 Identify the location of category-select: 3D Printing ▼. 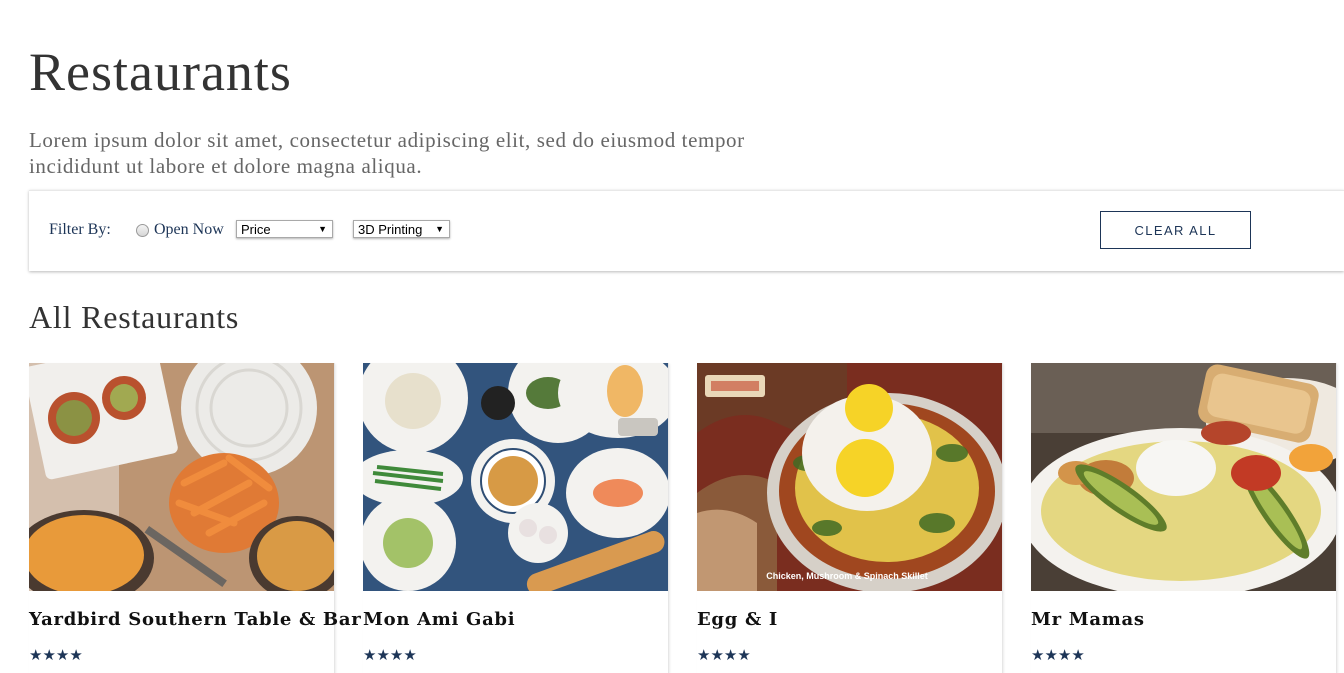
(401, 229).